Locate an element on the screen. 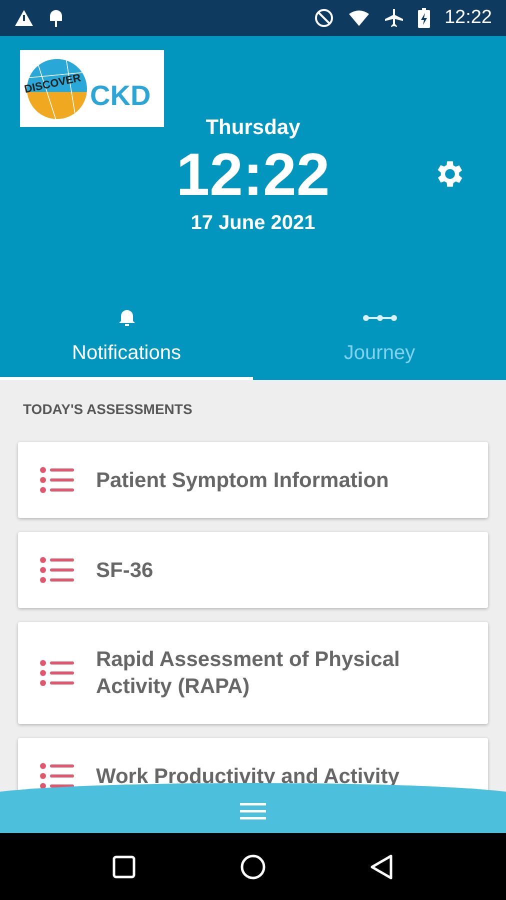  do-not-disturb-icon is located at coordinates (324, 18).